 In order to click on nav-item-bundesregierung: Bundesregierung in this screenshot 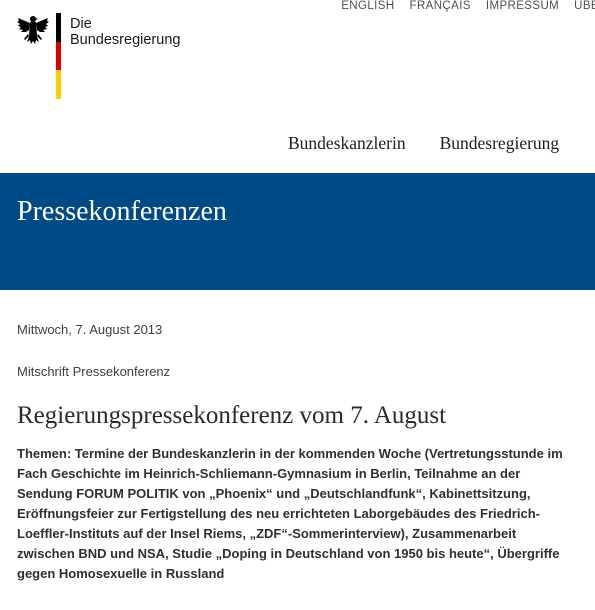, I will do `click(500, 143)`.